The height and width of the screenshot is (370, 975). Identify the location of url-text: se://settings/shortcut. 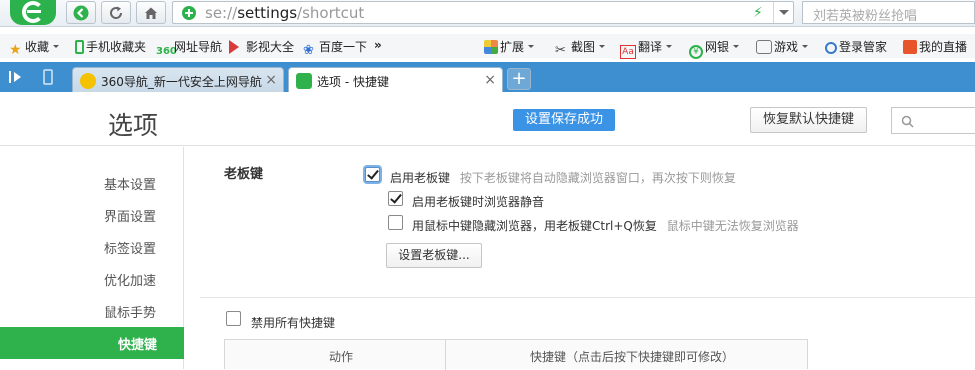
(285, 13).